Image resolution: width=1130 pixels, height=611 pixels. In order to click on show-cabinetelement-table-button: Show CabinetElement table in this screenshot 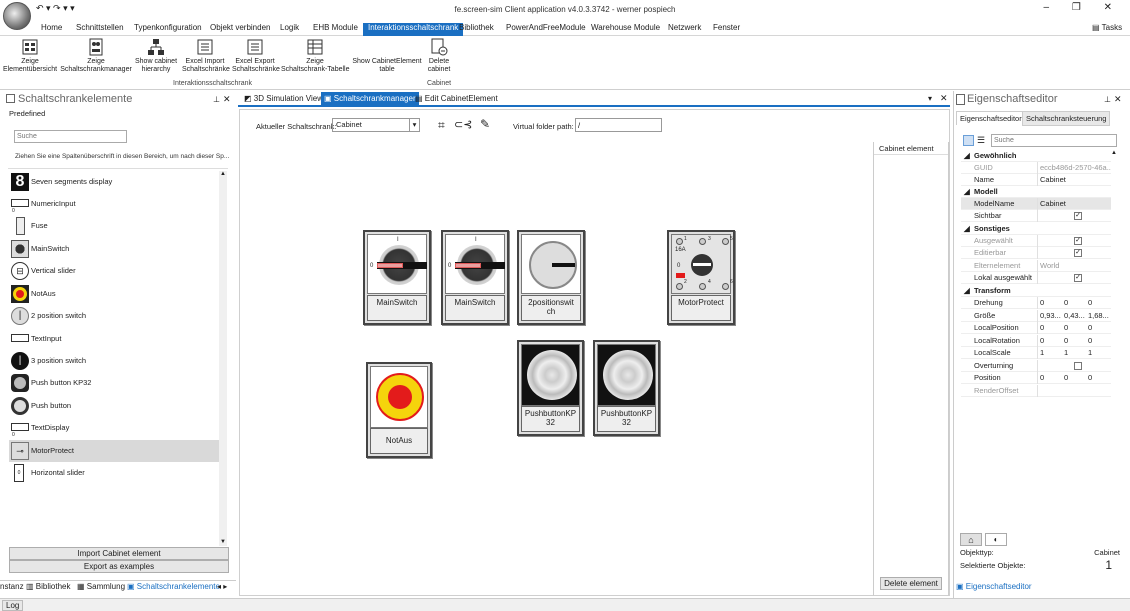, I will do `click(387, 56)`.